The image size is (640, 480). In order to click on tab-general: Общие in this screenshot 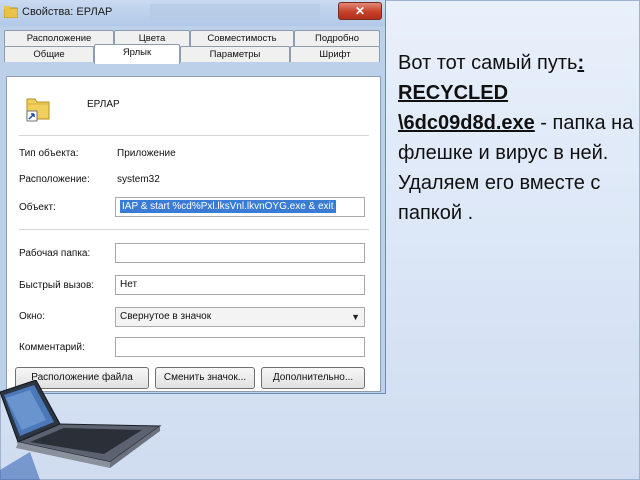, I will do `click(49, 54)`.